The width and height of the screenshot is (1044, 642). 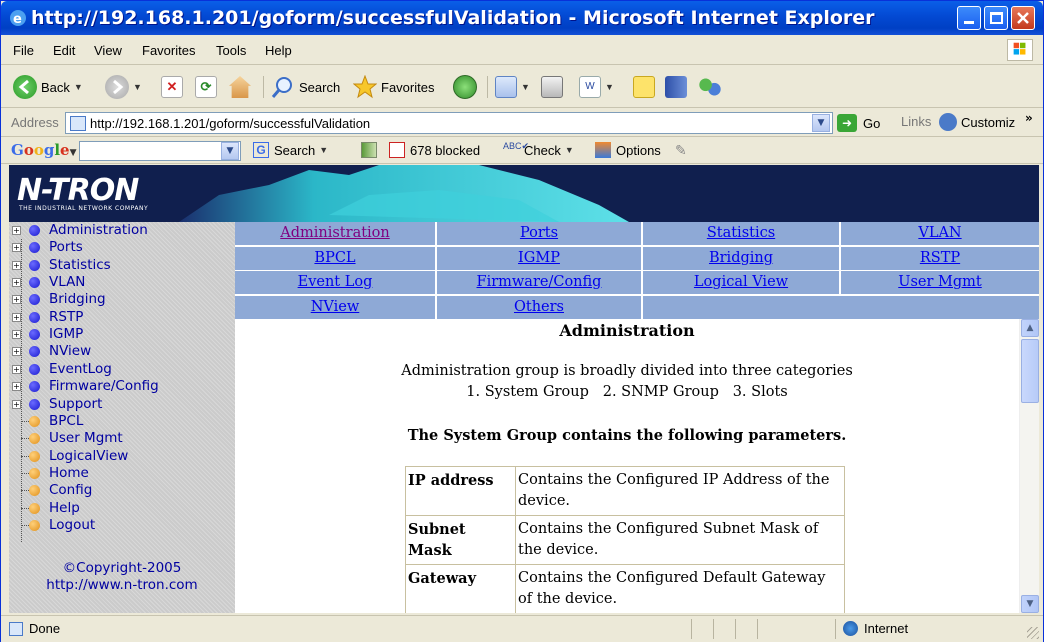 I want to click on options-button: Options, so click(x=628, y=150).